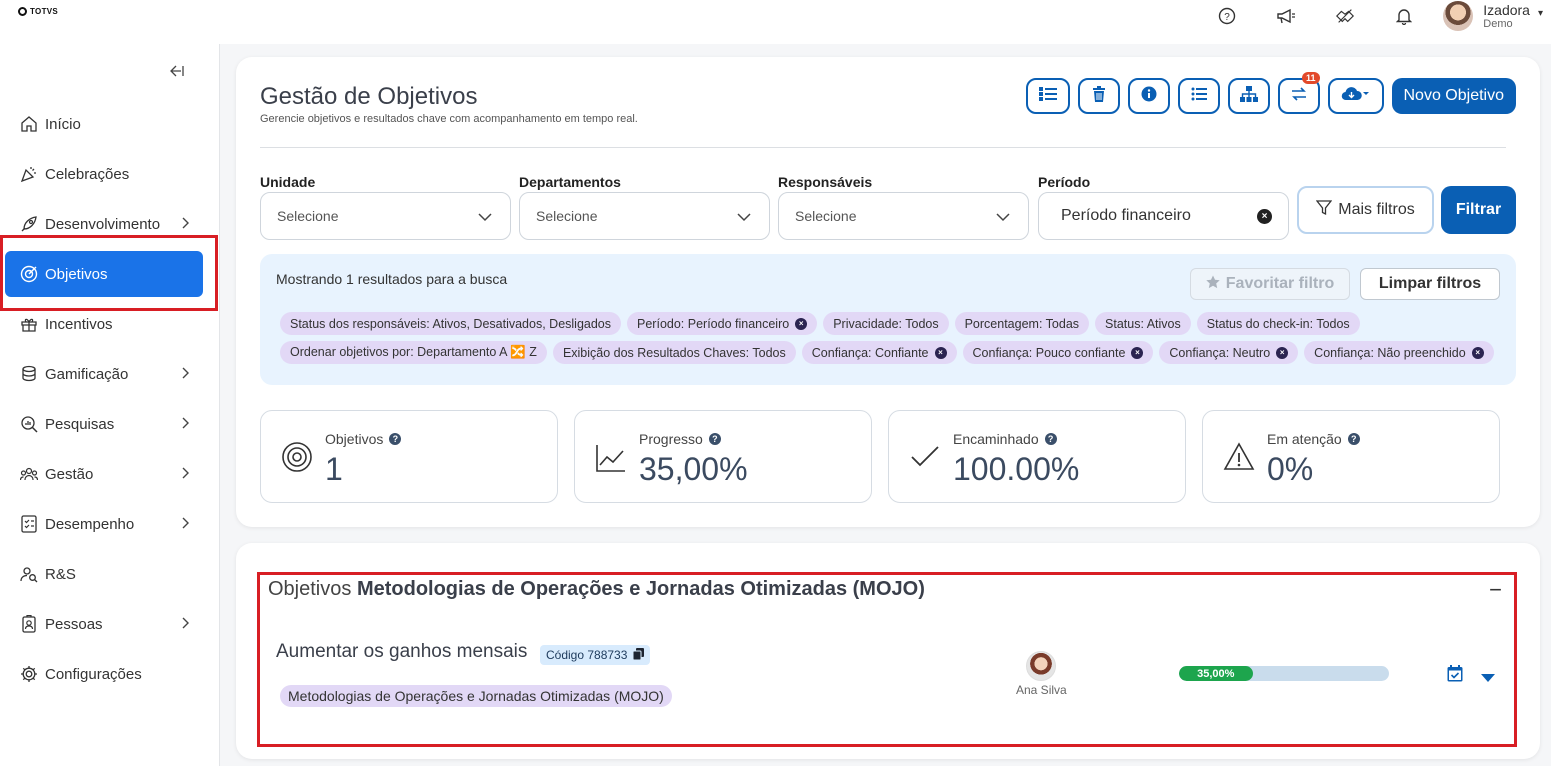 This screenshot has height=766, width=1551. Describe the element at coordinates (110, 524) in the screenshot. I see `sidebar-item-desempenho: Desempenho` at that location.